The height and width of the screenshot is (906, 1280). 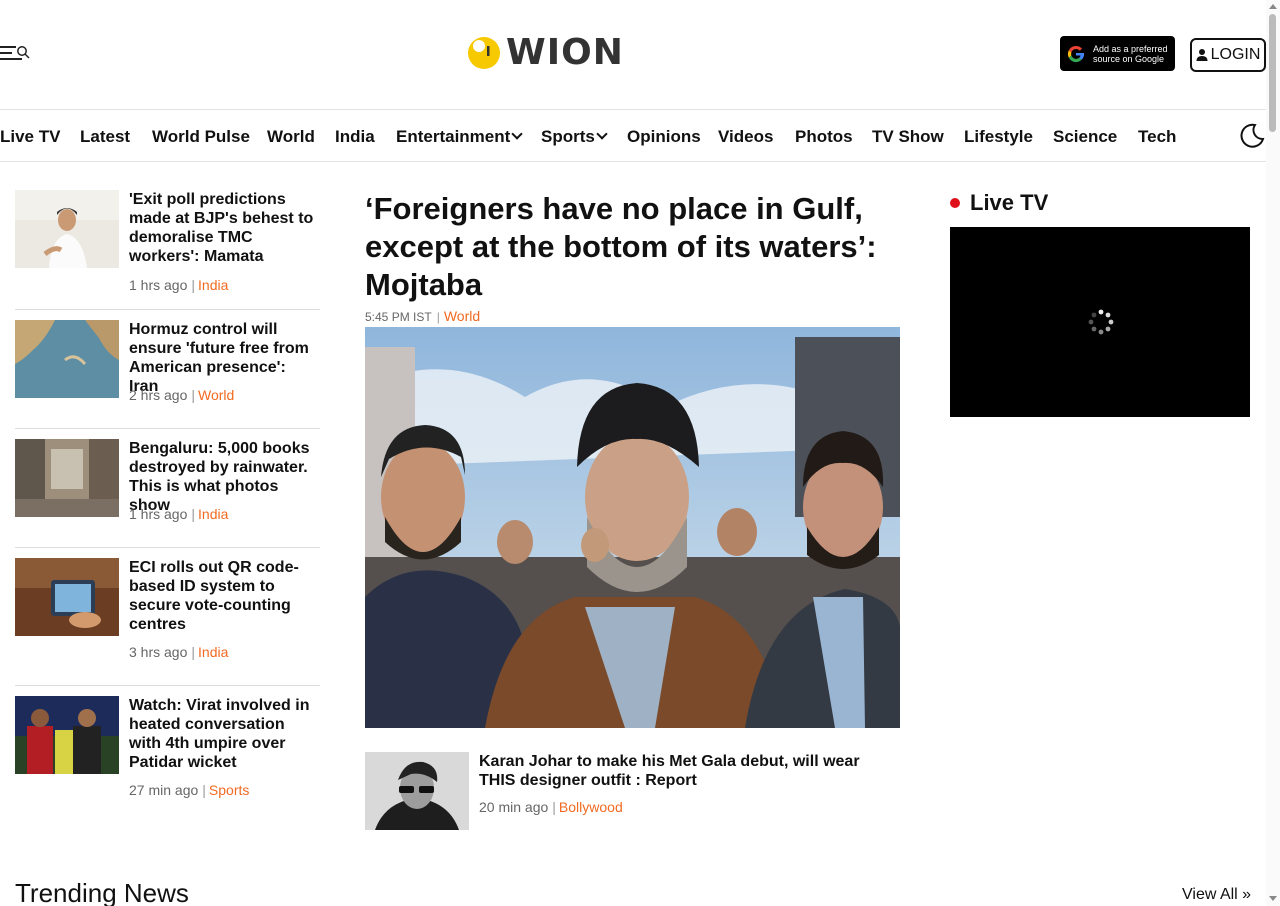 I want to click on hamburger-icon-line, so click(x=6, y=53).